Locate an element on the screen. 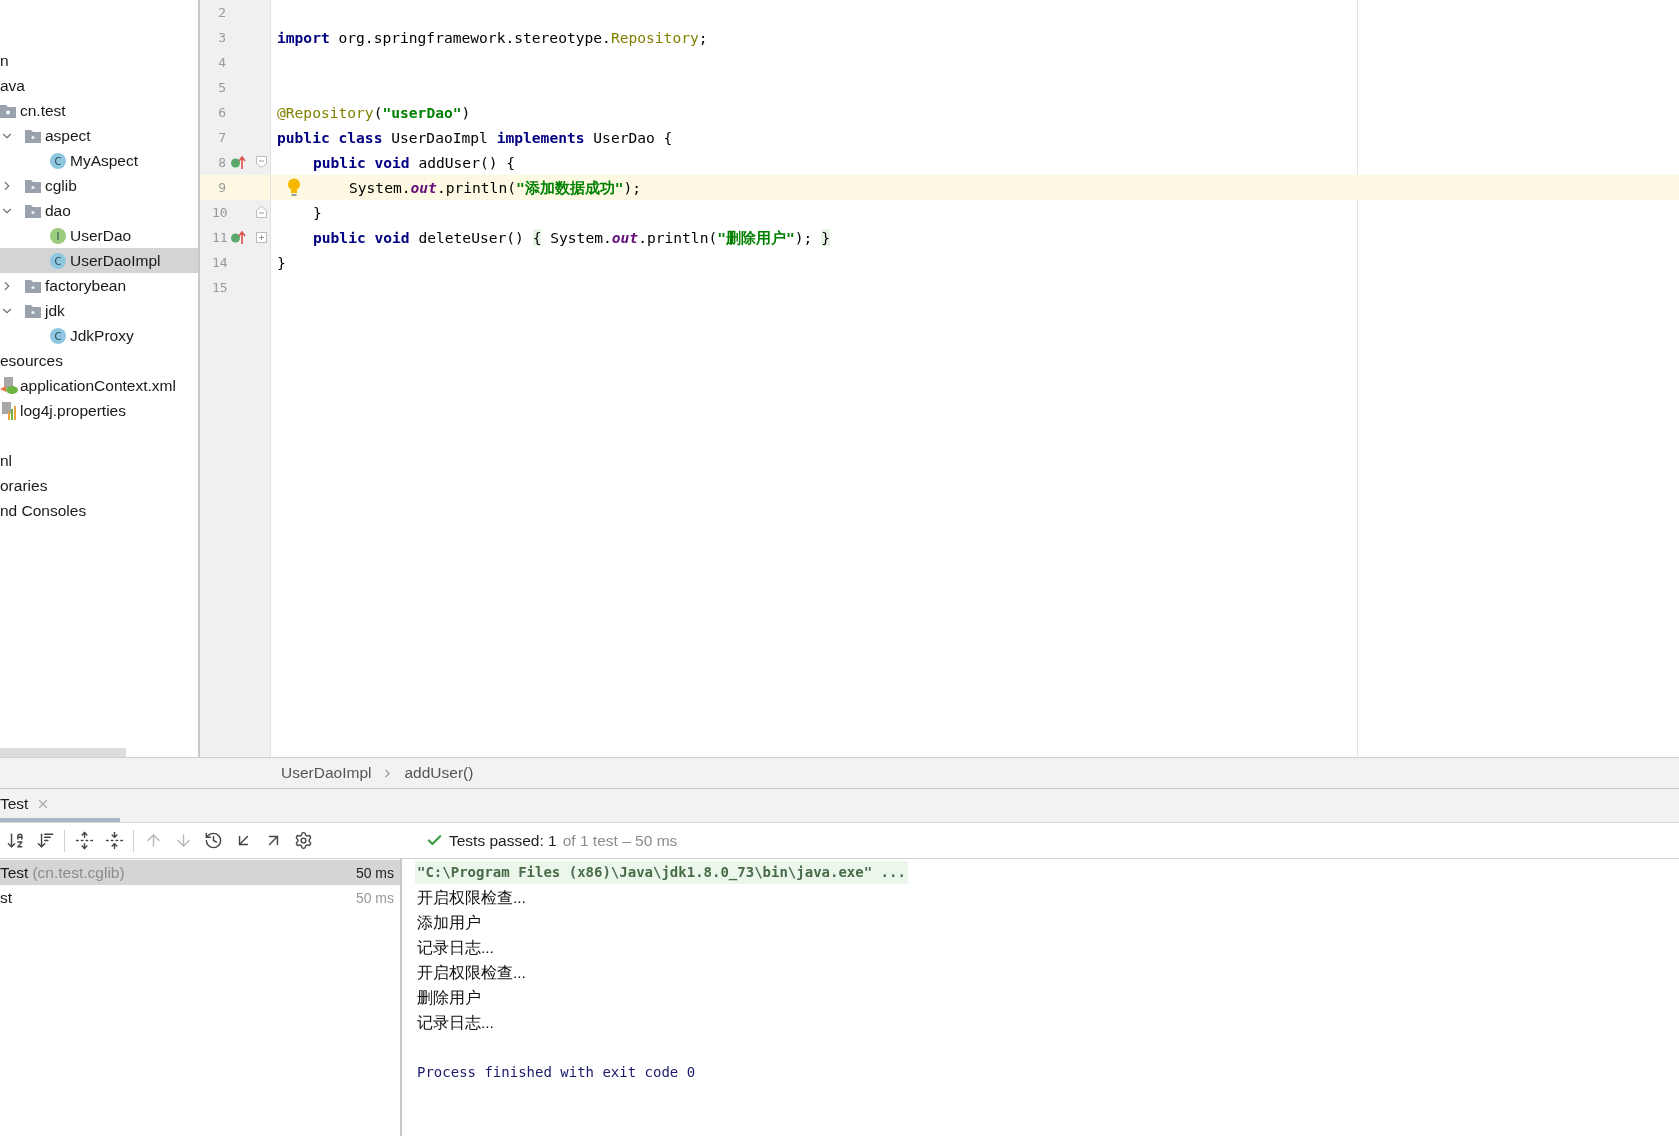 The image size is (1679, 1136). expand-icon is located at coordinates (84, 840).